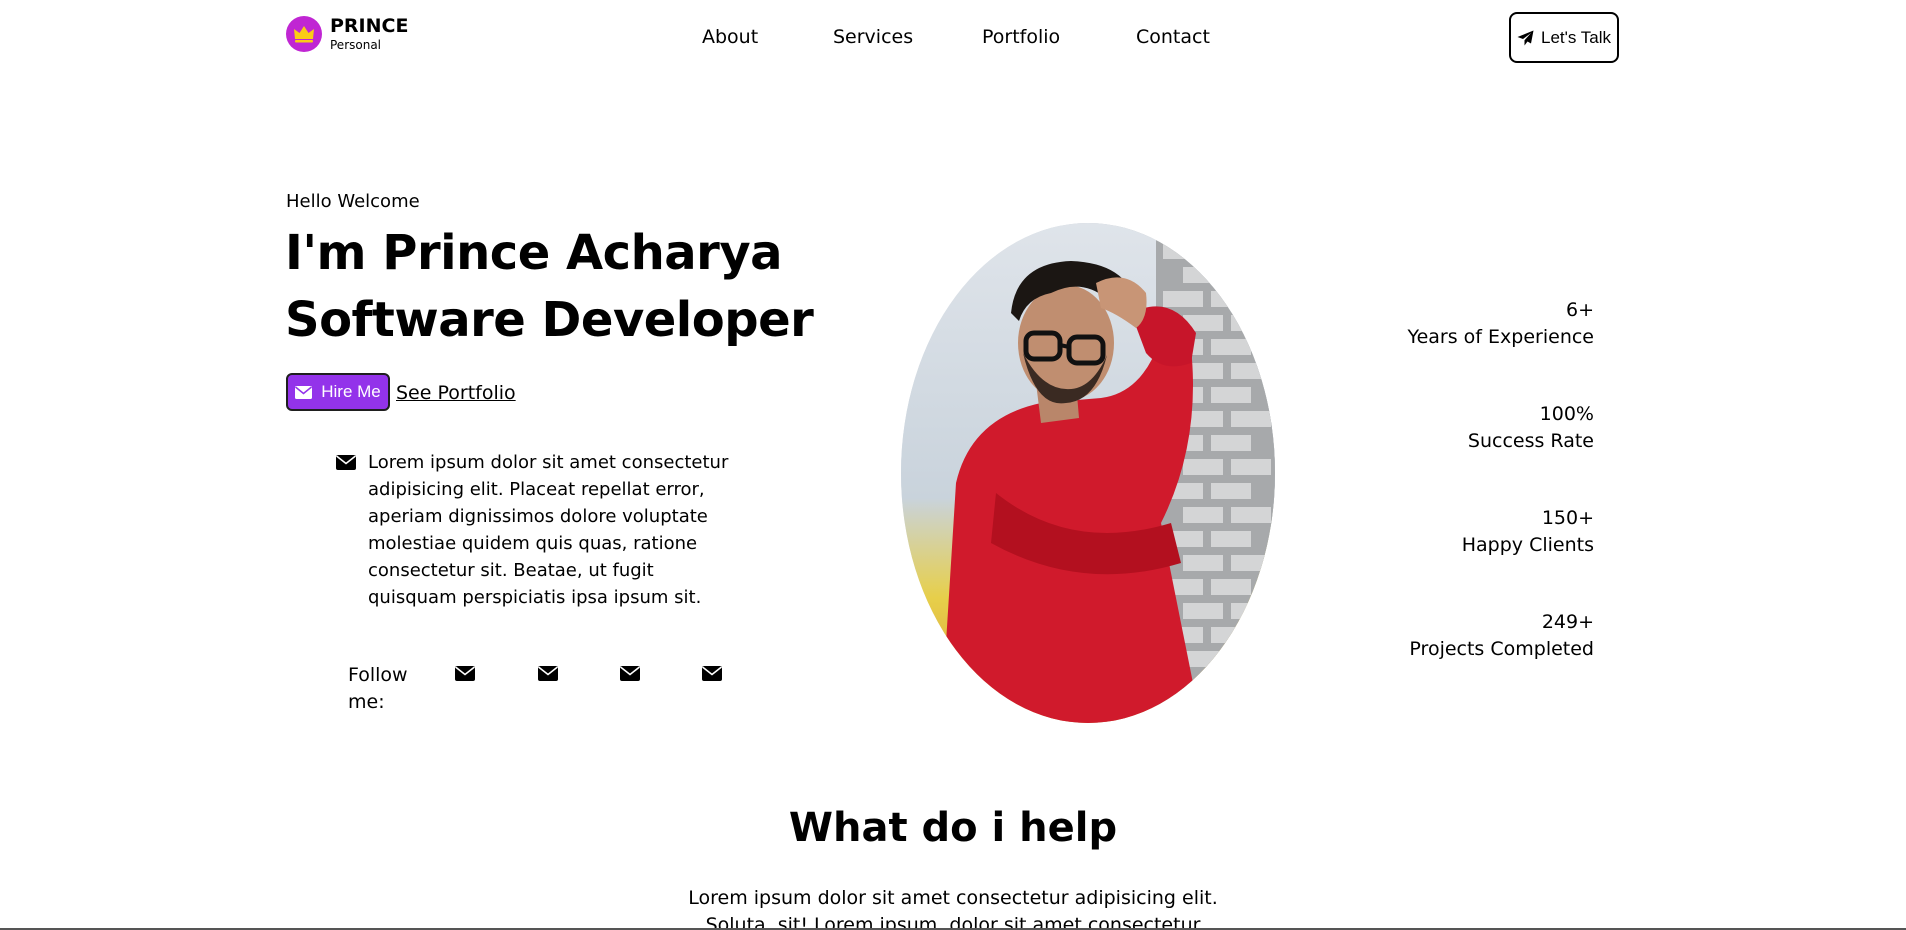 The height and width of the screenshot is (930, 1906). I want to click on stat-value: 100%, so click(1566, 414).